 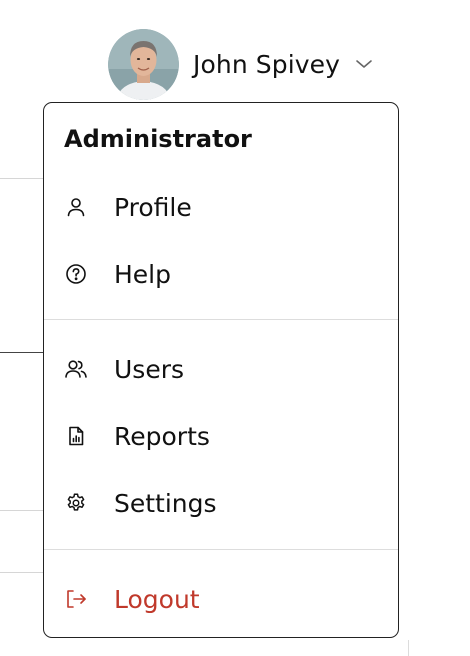 What do you see at coordinates (221, 503) in the screenshot?
I see `menu-item-settings: Settings` at bounding box center [221, 503].